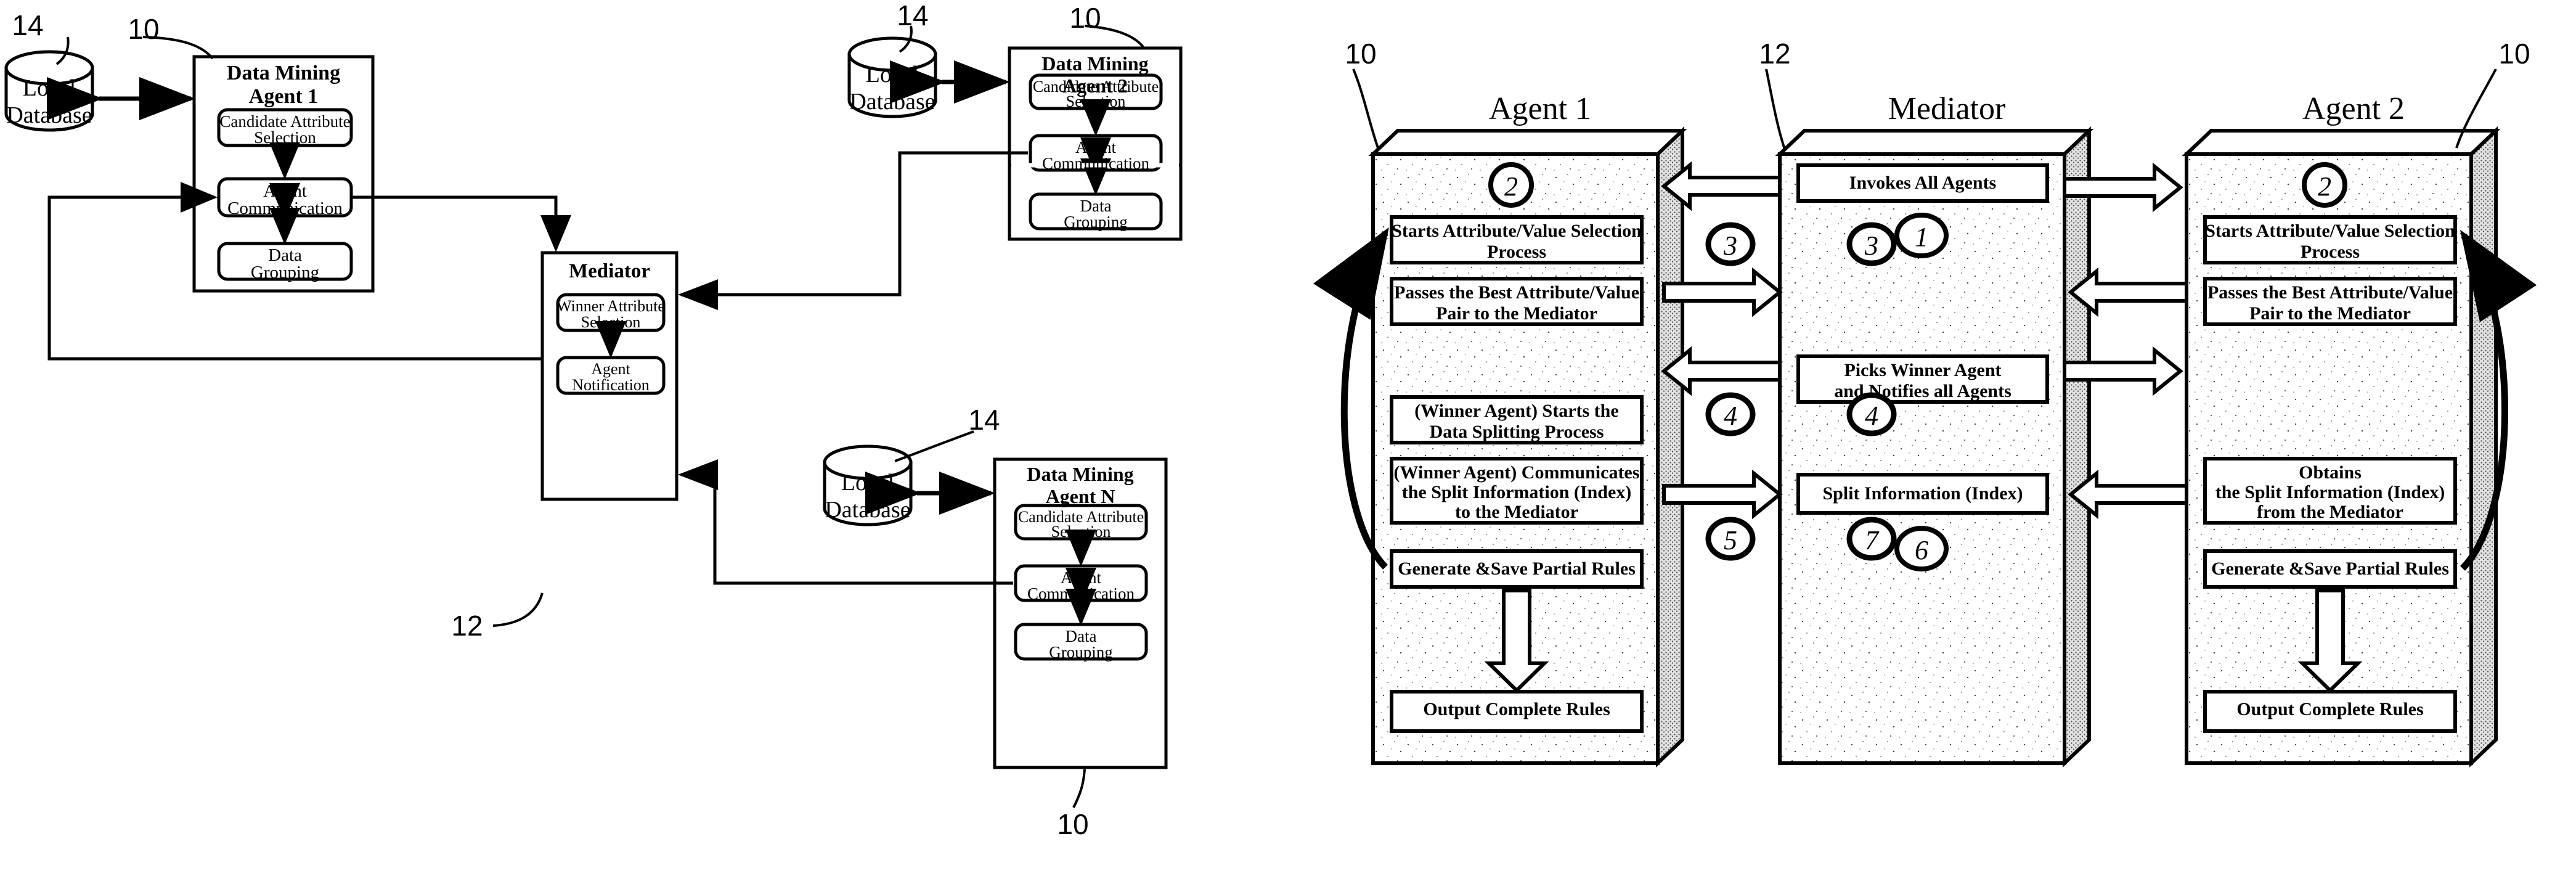  I want to click on right-agent1-step2-line1: Passes the Best Attribute/Value, so click(1517, 292).